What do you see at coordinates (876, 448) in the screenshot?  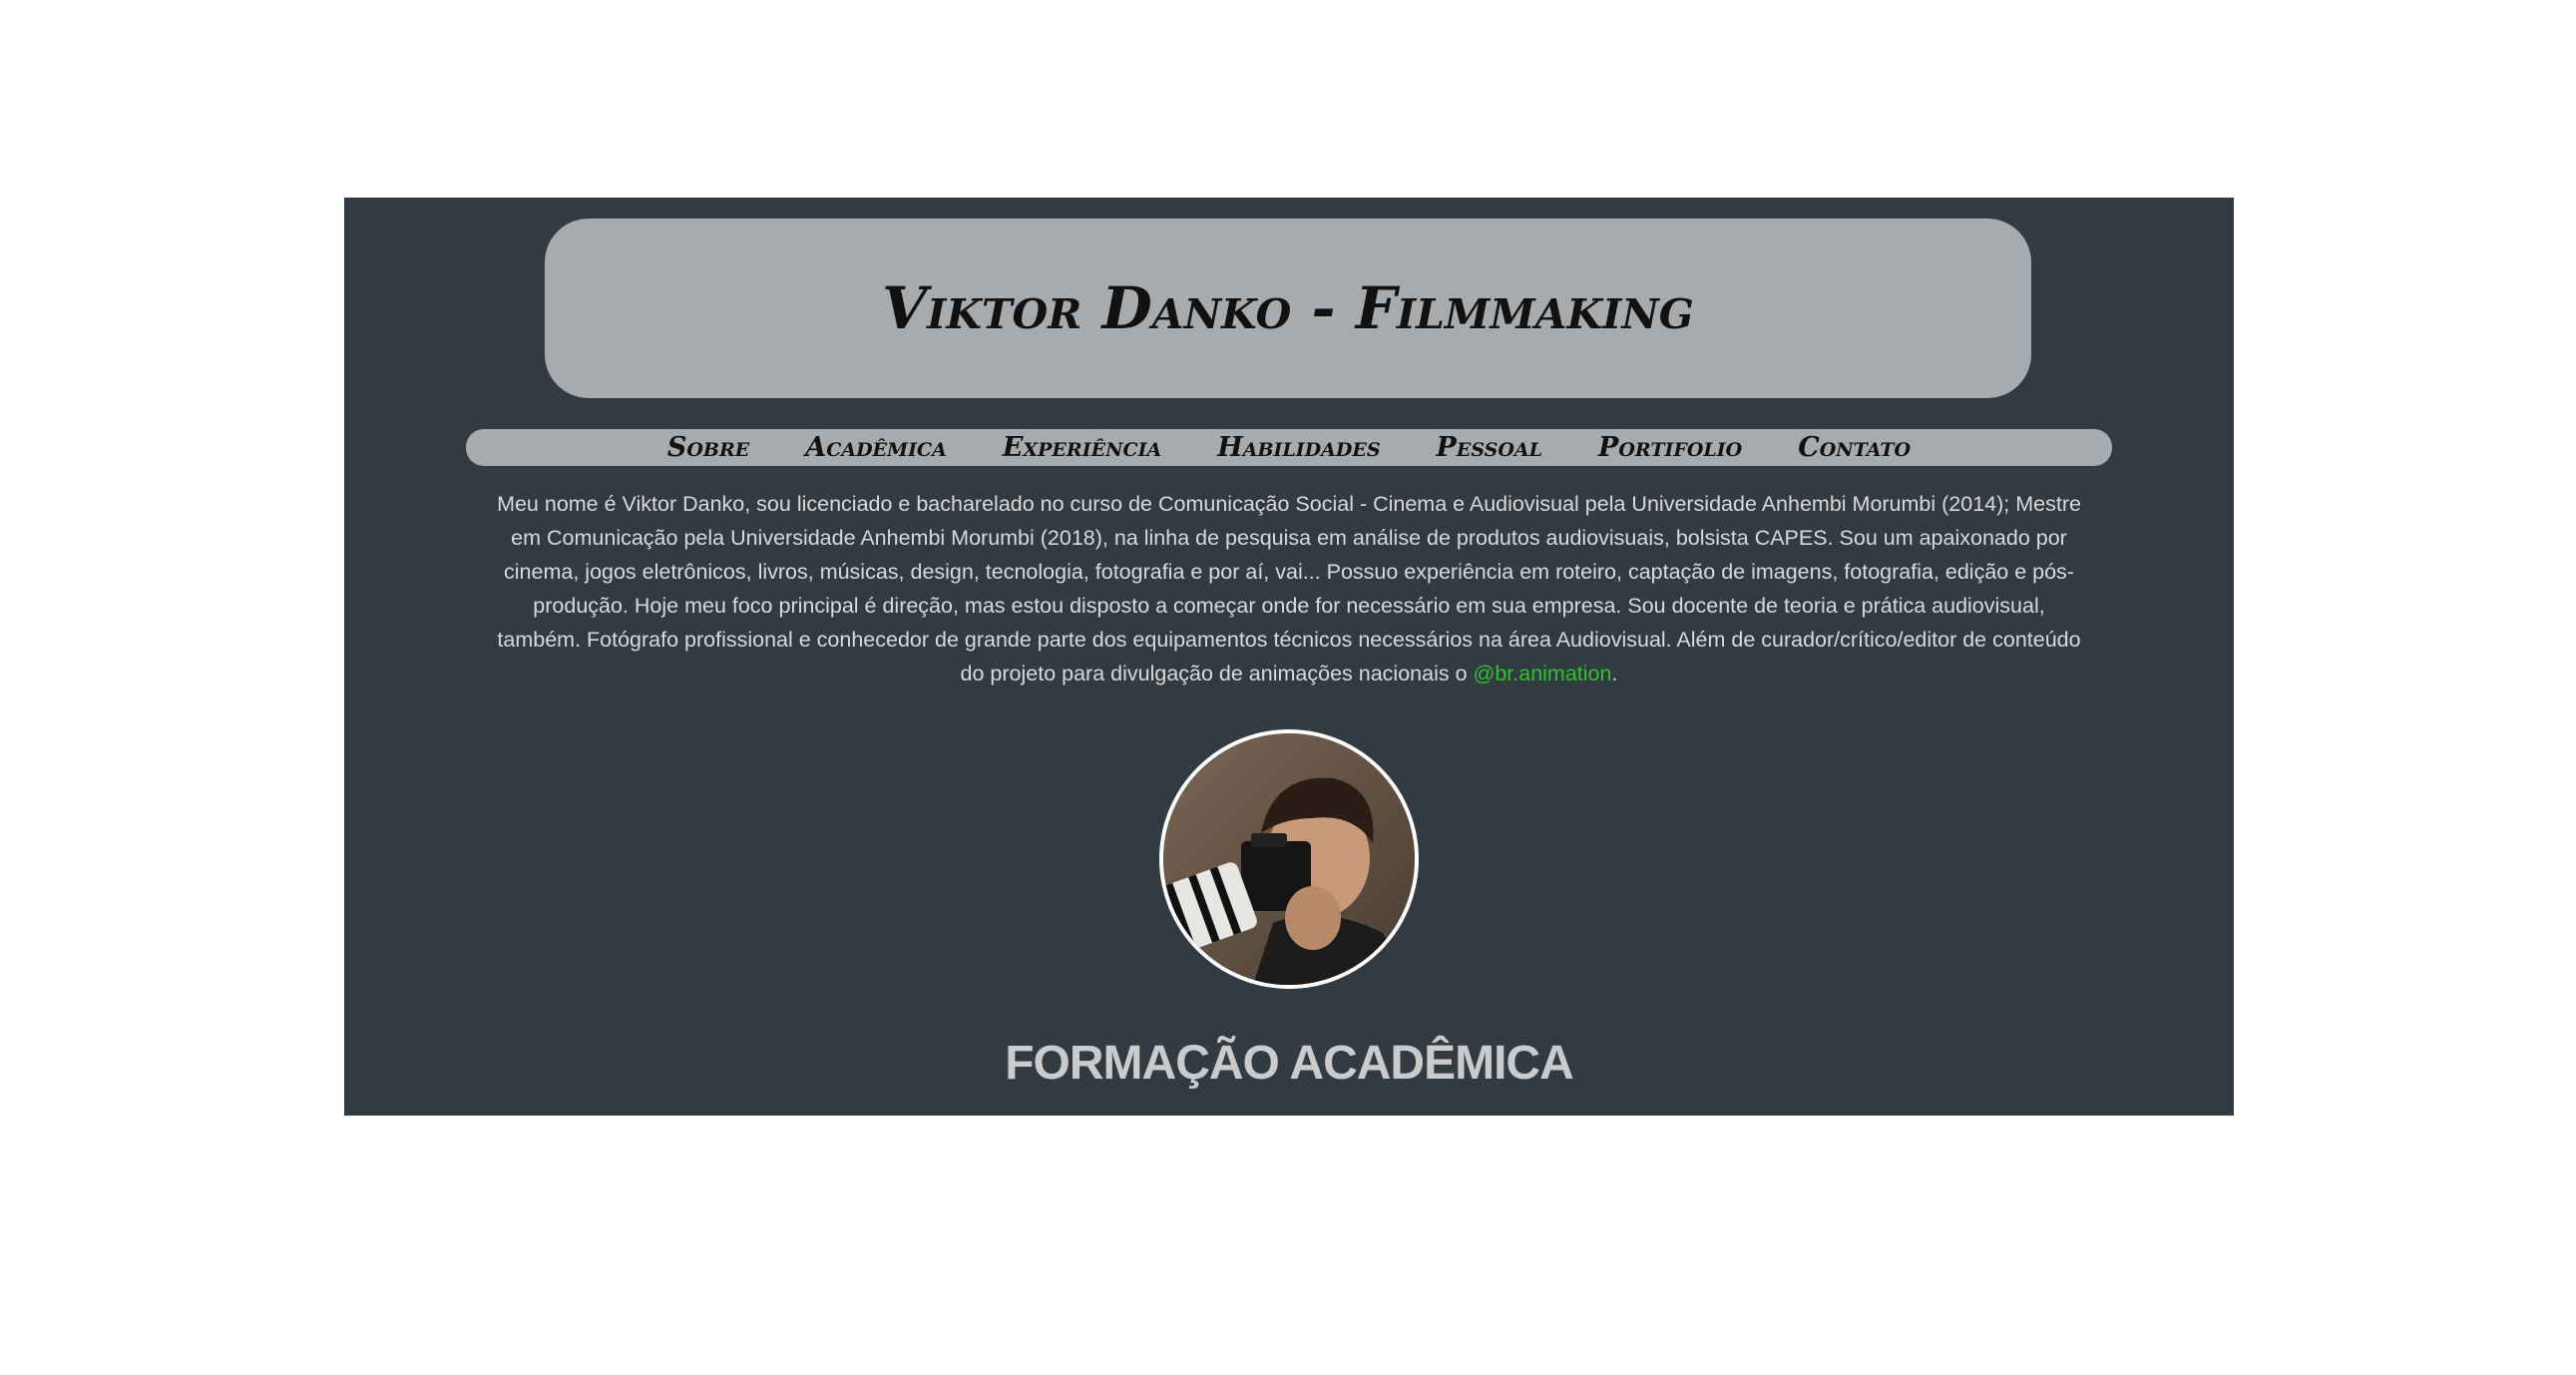 I see `nav-item-academica: Acadêmica` at bounding box center [876, 448].